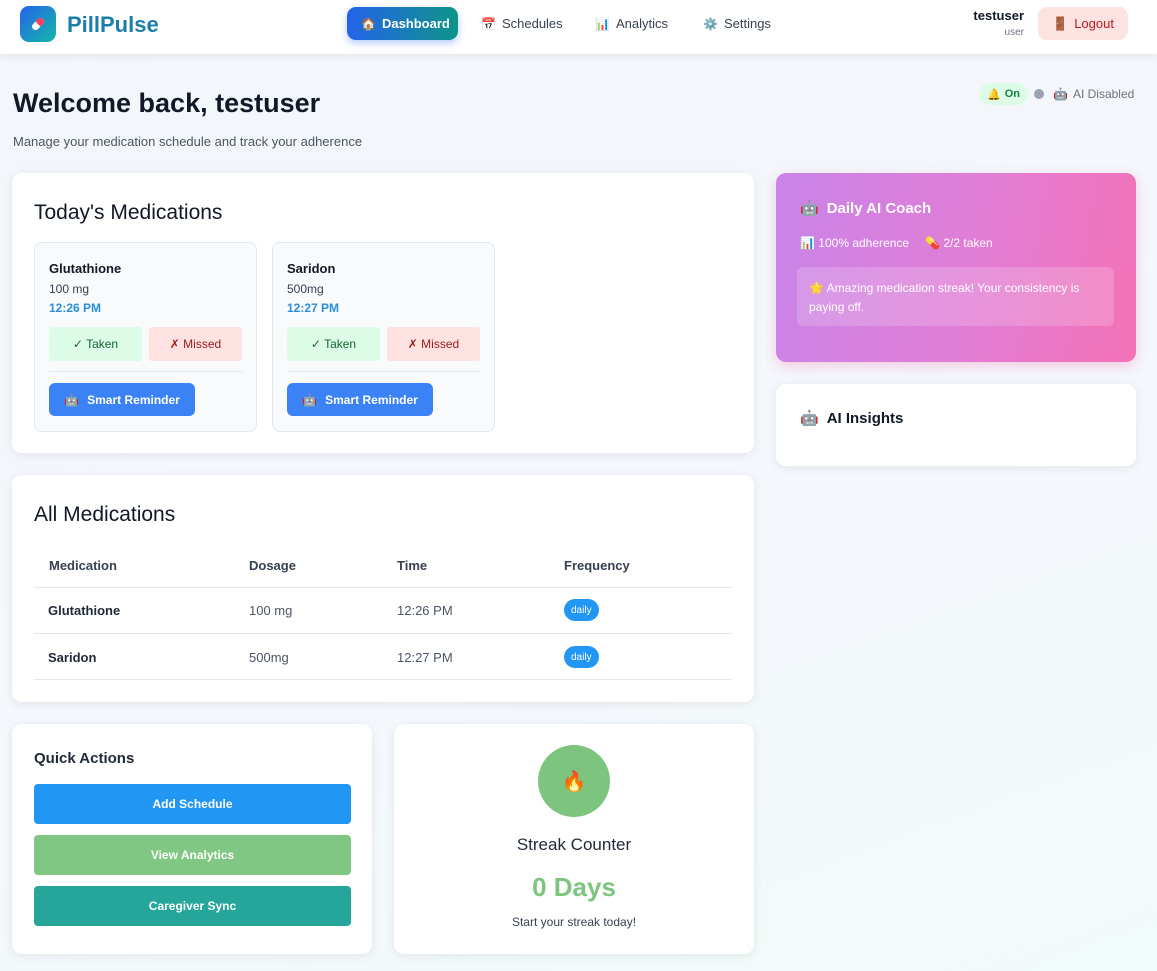  Describe the element at coordinates (488, 23) in the screenshot. I see `calendar-icon: 📅` at that location.